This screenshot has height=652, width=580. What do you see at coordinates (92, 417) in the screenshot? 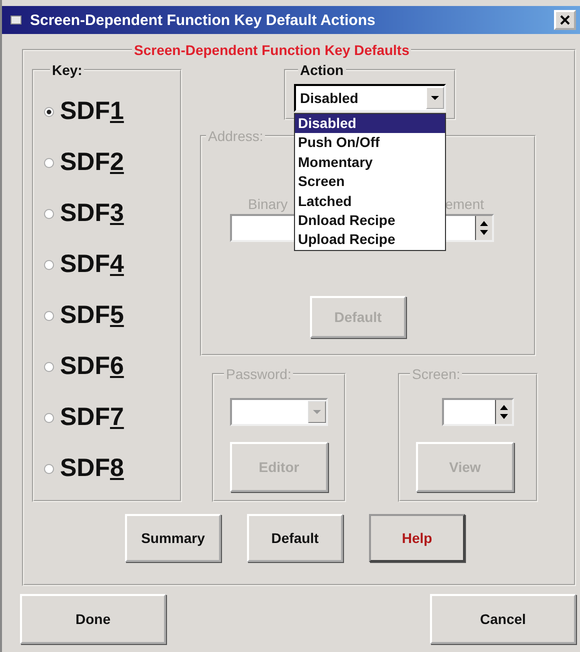
I see `radio-label: SDF7` at bounding box center [92, 417].